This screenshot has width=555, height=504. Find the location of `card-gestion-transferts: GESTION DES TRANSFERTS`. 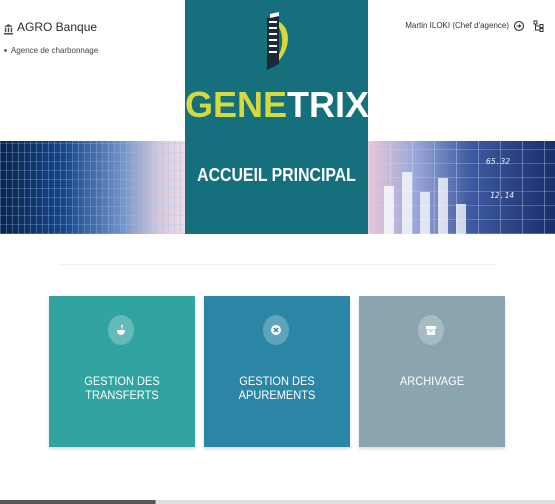

card-gestion-transferts: GESTION DES TRANSFERTS is located at coordinates (122, 371).